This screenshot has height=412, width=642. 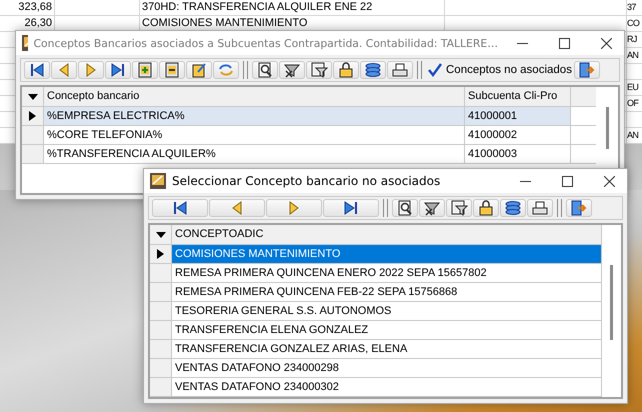 I want to click on sheet-cell: 370HD: TRANSFERENCIA ALQUILER ENE 22, so click(x=292, y=7).